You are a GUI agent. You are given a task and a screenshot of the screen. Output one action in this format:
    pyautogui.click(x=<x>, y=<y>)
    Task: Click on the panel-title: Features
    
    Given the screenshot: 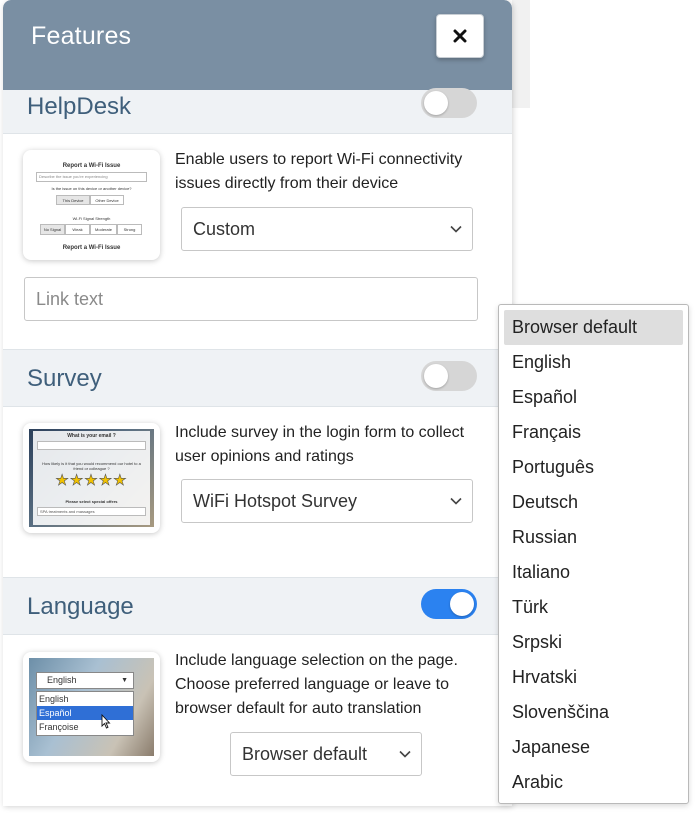 What is the action you would take?
    pyautogui.click(x=81, y=36)
    